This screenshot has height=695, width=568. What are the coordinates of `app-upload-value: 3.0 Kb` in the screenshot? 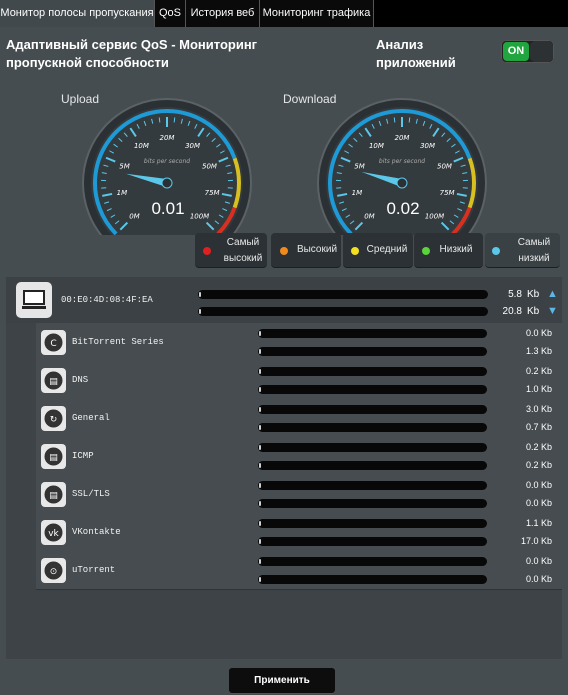 It's located at (538, 409).